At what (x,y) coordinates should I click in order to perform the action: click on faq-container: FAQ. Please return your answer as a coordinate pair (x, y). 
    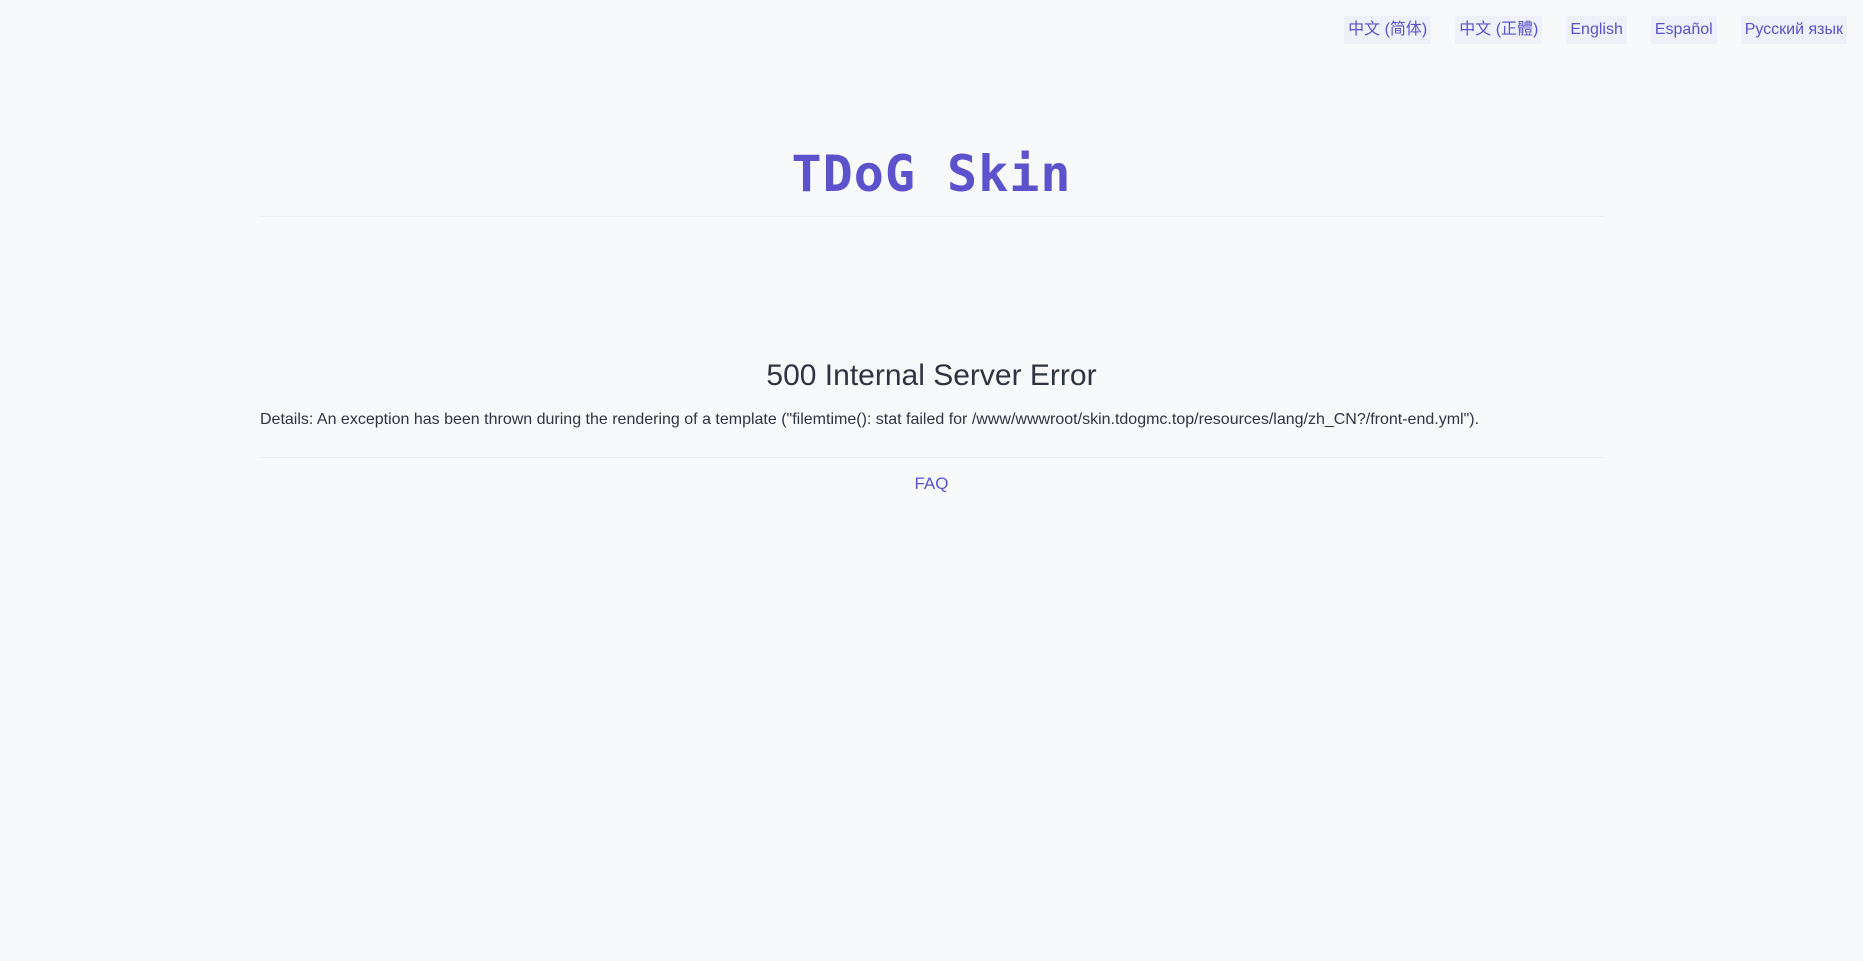
    Looking at the image, I should click on (931, 484).